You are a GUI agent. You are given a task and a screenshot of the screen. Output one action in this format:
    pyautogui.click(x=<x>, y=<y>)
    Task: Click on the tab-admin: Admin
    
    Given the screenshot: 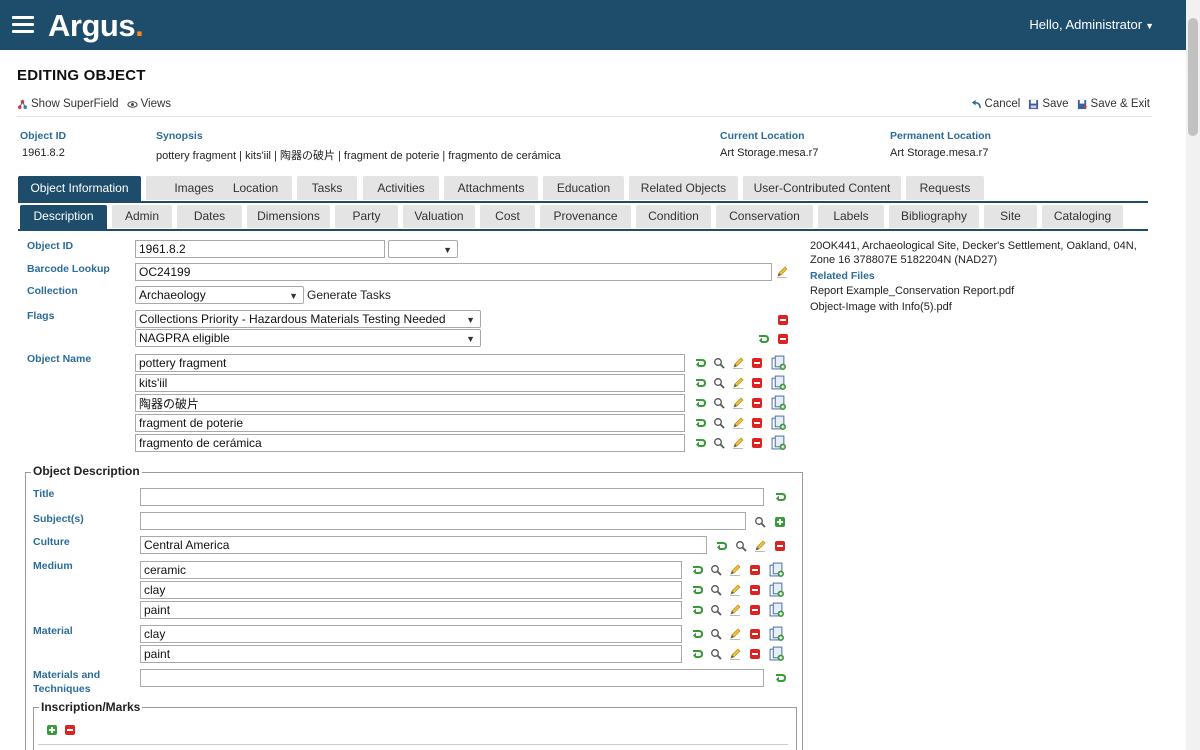 What is the action you would take?
    pyautogui.click(x=142, y=216)
    